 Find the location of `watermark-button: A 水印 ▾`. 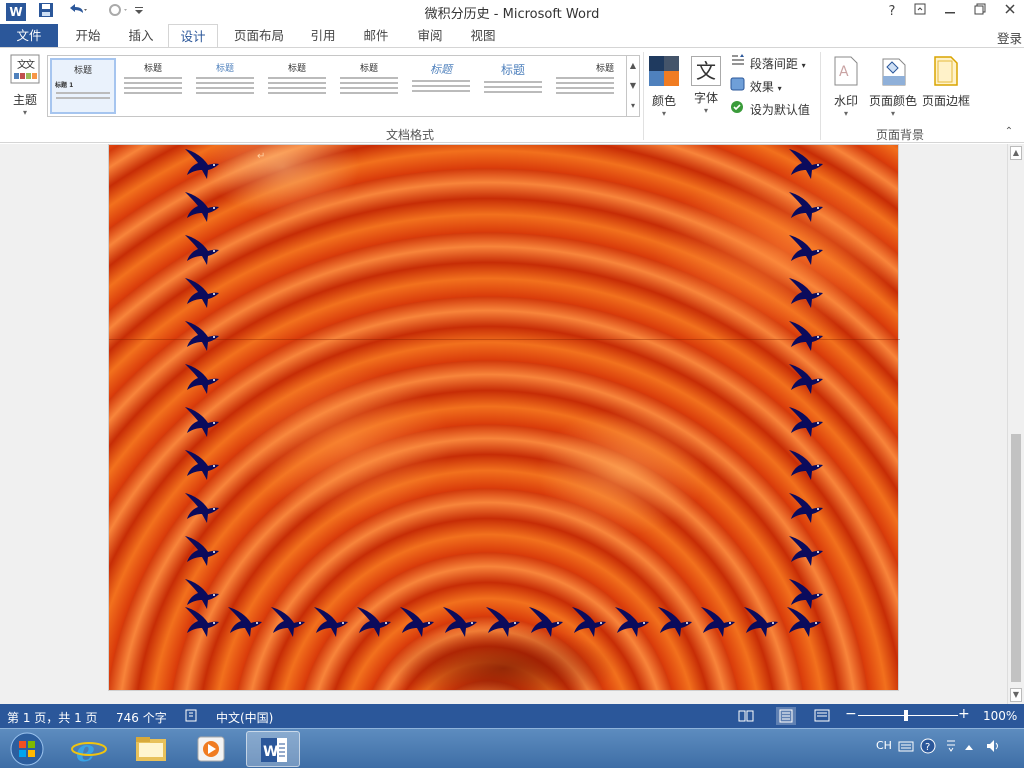

watermark-button: A 水印 ▾ is located at coordinates (846, 87).